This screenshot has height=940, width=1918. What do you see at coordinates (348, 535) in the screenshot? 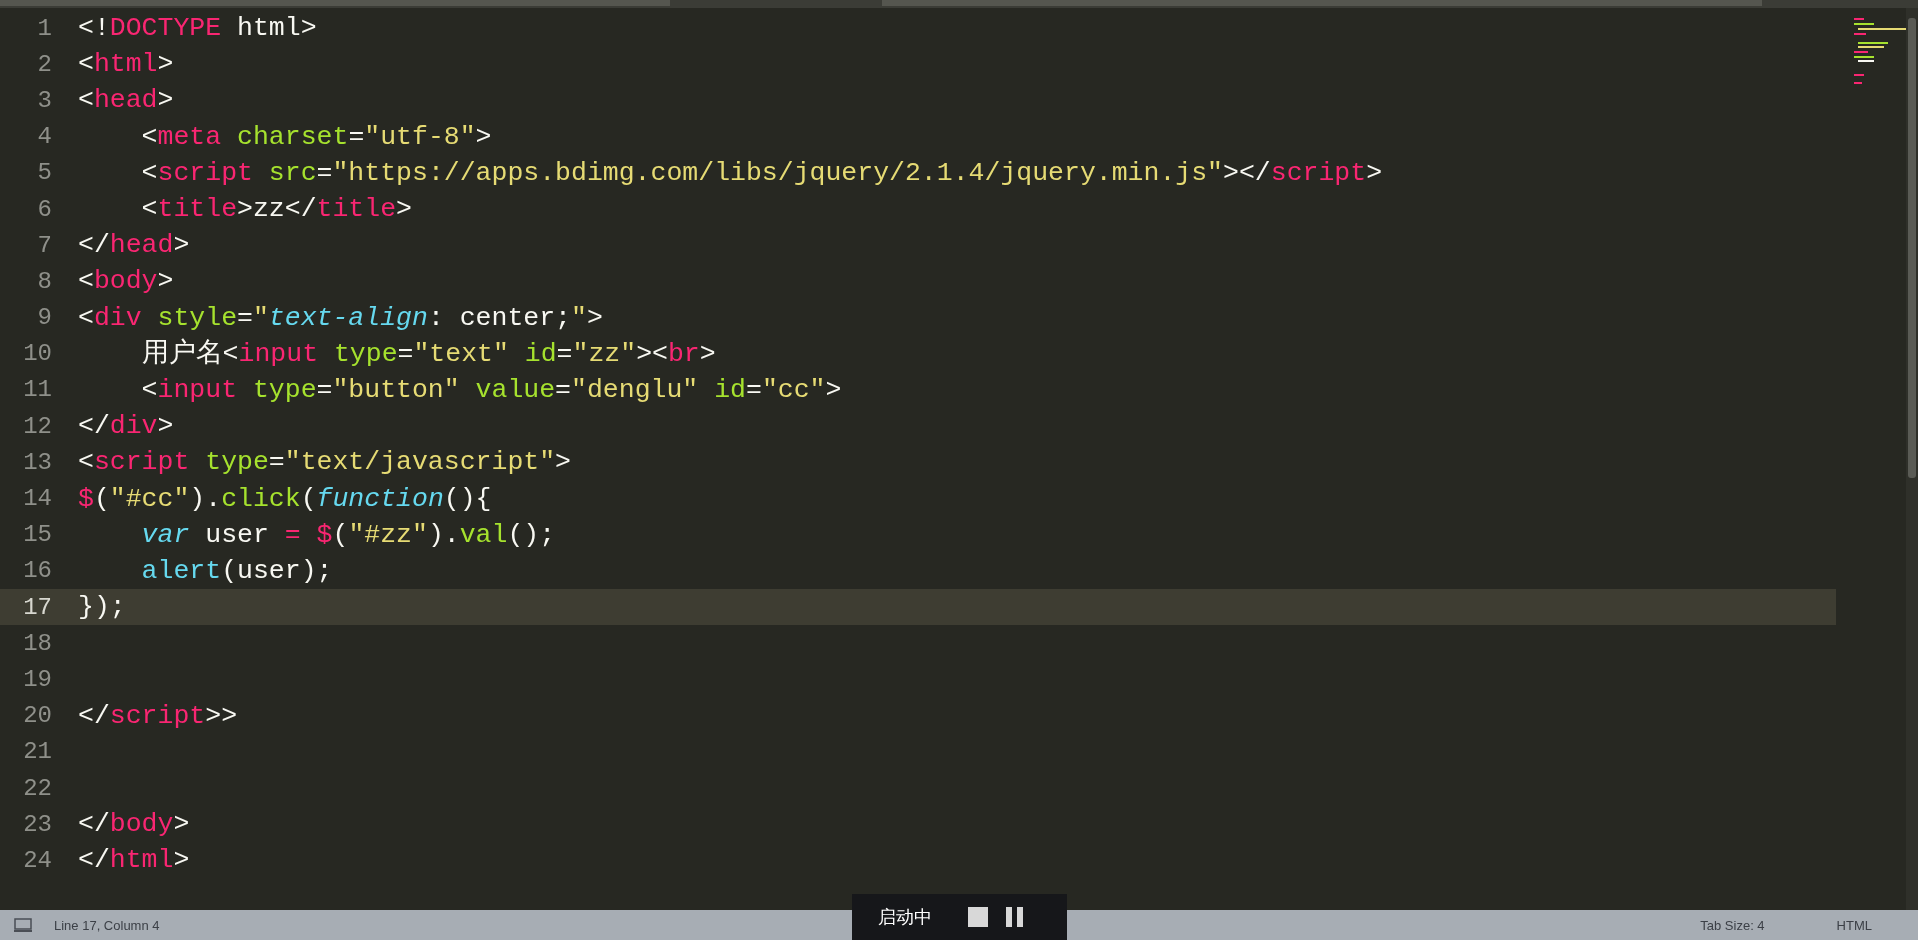
I see `code-line: var user = $("#zz").val();` at bounding box center [348, 535].